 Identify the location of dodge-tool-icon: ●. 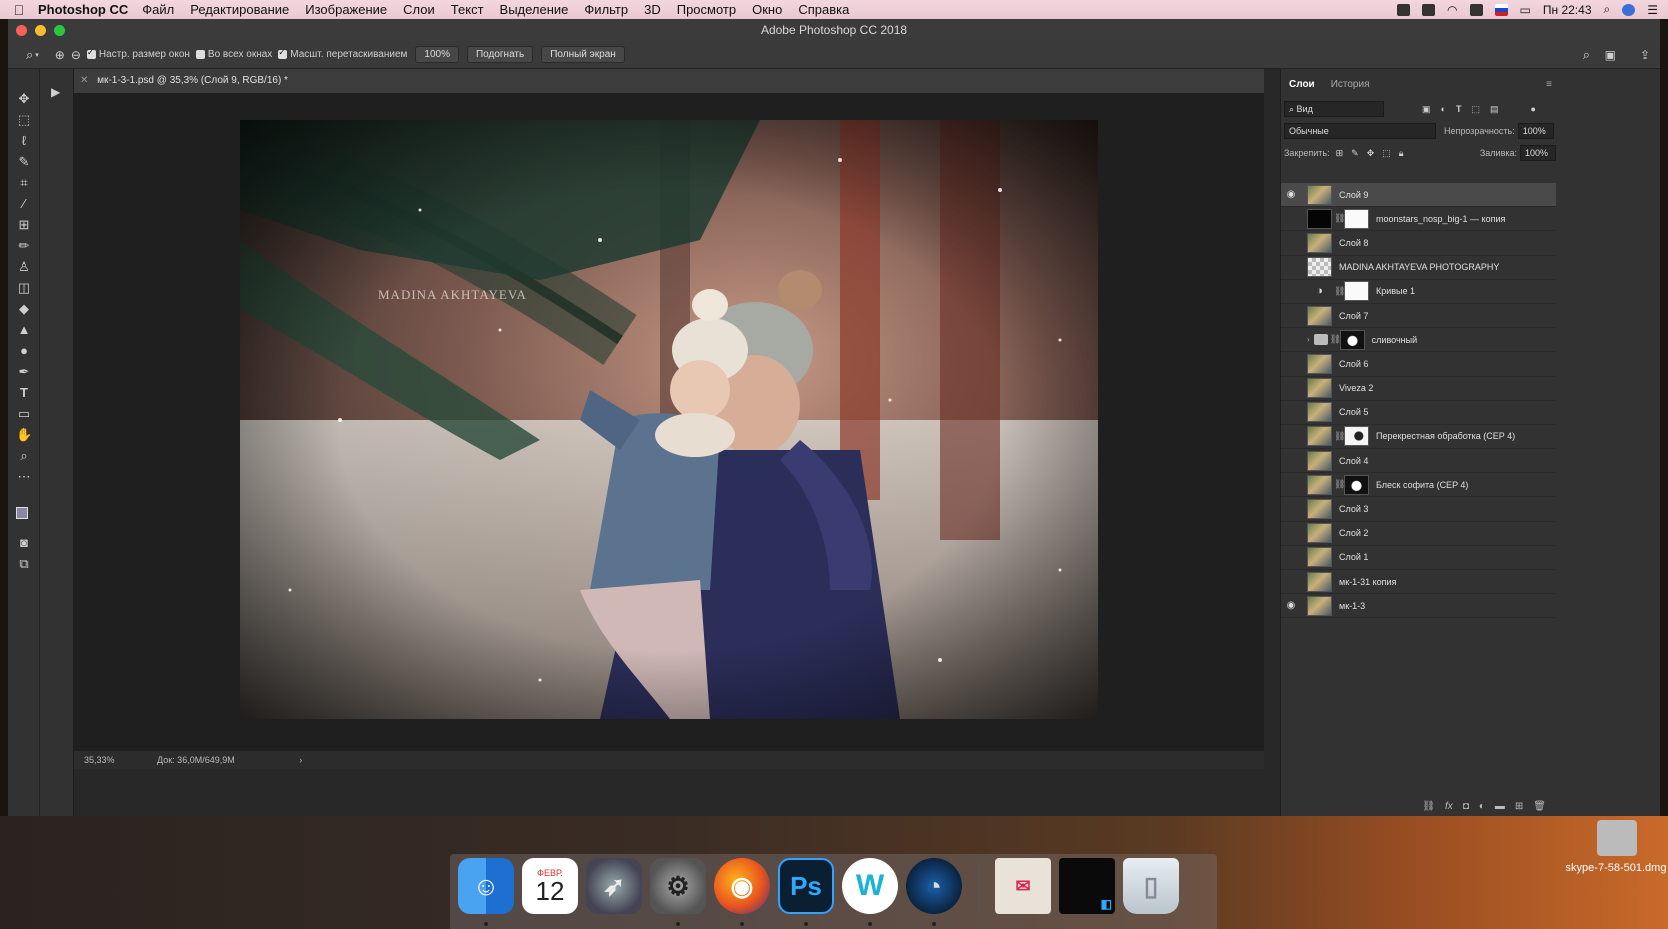
(24, 351).